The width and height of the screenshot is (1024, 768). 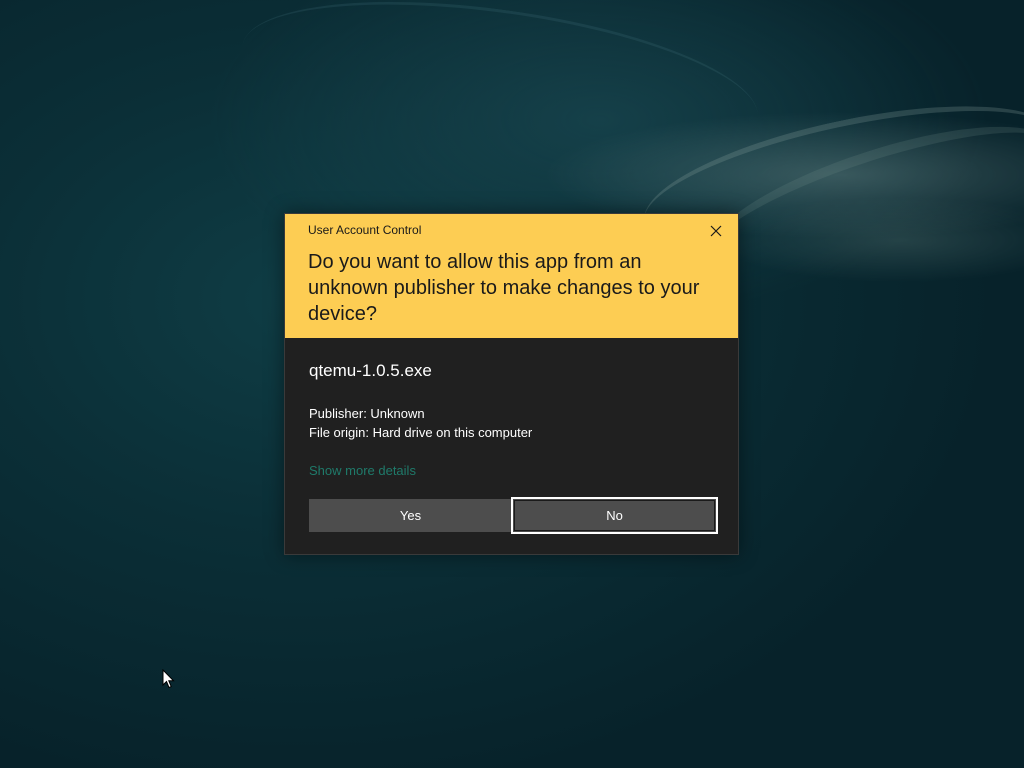 I want to click on publisher-text: Publisher: Unknown, so click(x=367, y=413).